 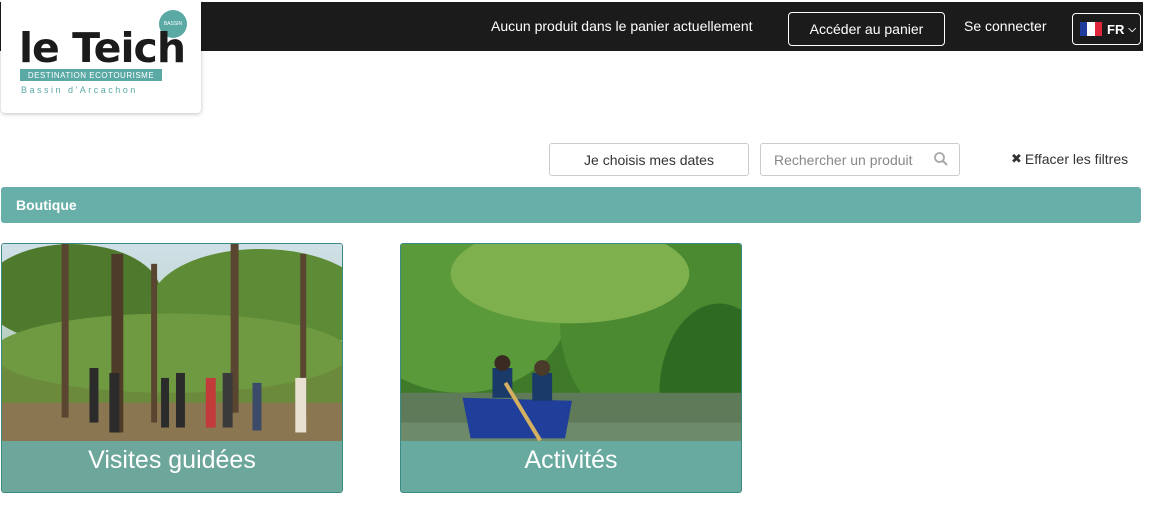 What do you see at coordinates (1016, 158) in the screenshot?
I see `close-icon: ✖` at bounding box center [1016, 158].